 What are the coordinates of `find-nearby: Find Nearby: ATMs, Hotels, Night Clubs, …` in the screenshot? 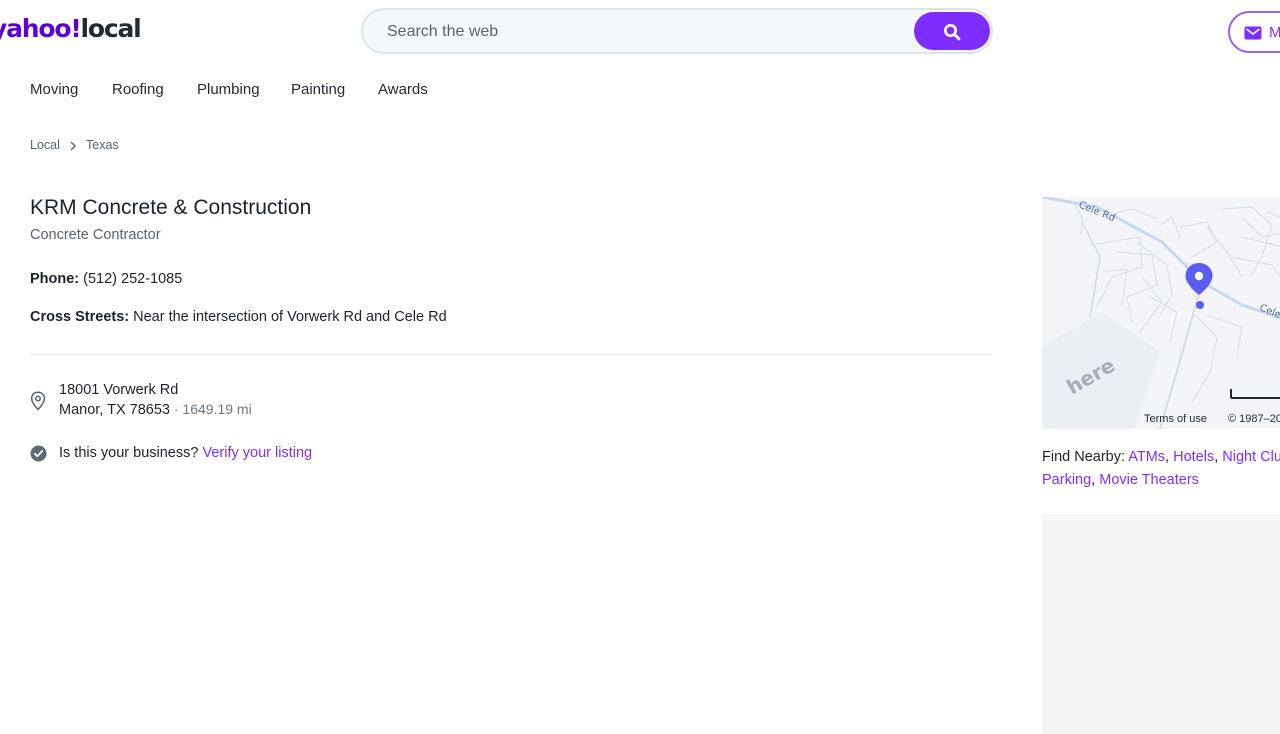 It's located at (1161, 469).